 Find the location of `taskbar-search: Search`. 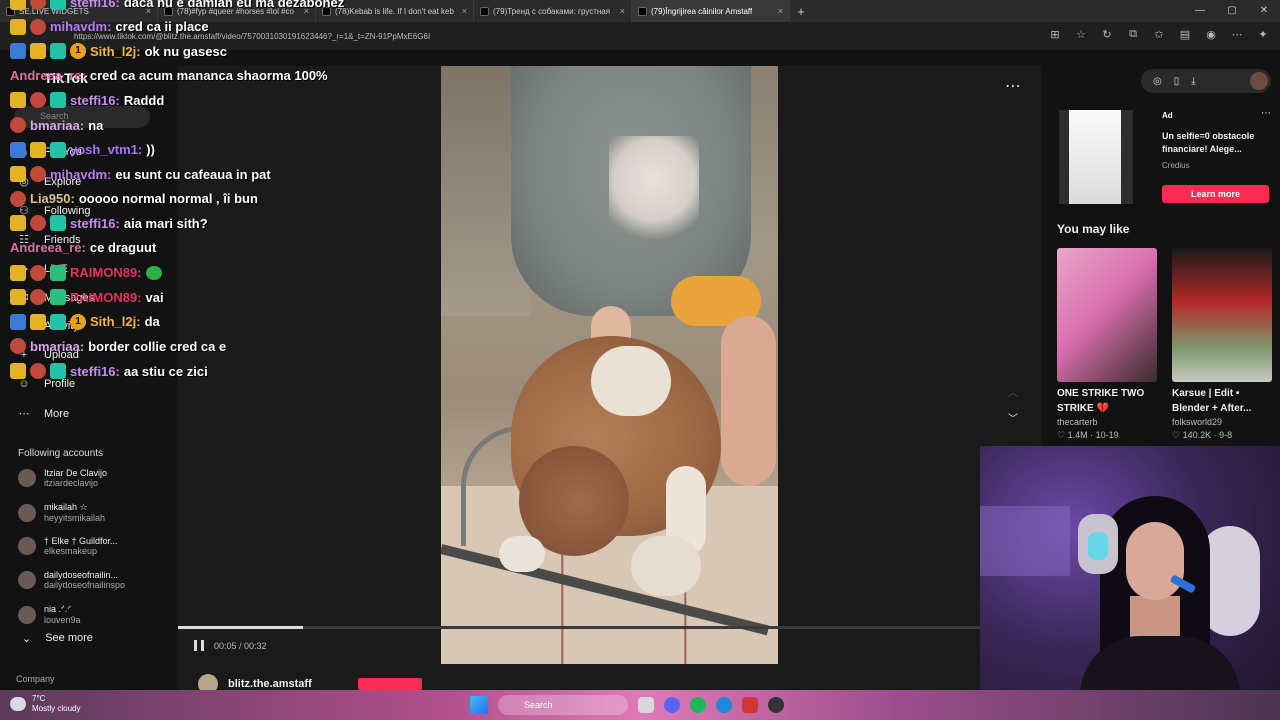

taskbar-search: Search is located at coordinates (563, 705).